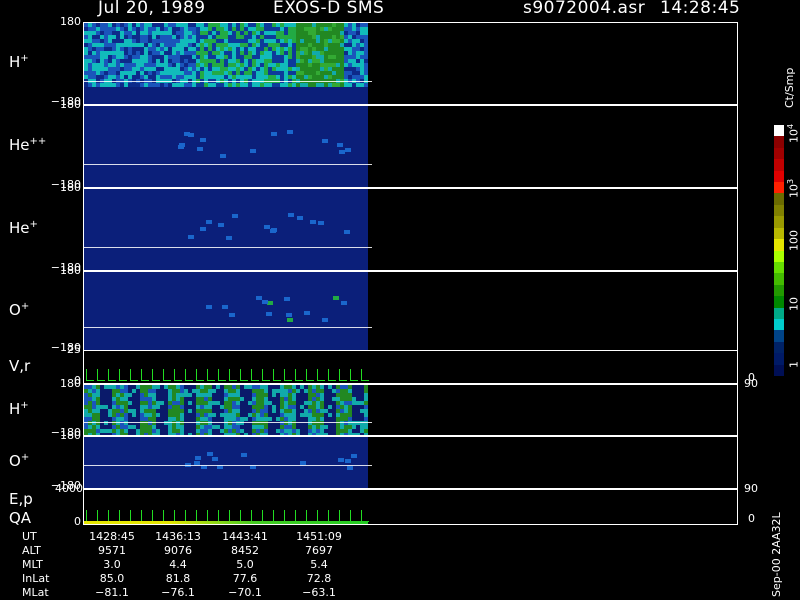  What do you see at coordinates (319, 592) in the screenshot?
I see `footer-value: −63.1` at bounding box center [319, 592].